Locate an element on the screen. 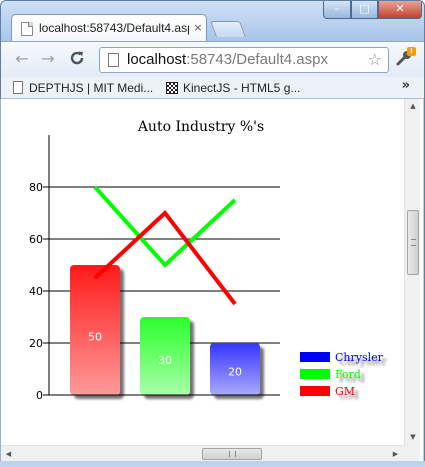 This screenshot has height=467, width=425. scrollbar-corner is located at coordinates (412, 453).